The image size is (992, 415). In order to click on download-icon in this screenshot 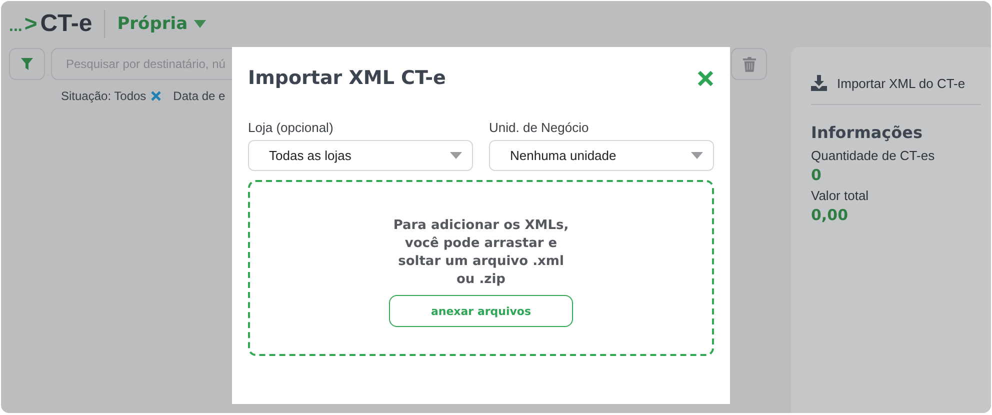, I will do `click(819, 83)`.